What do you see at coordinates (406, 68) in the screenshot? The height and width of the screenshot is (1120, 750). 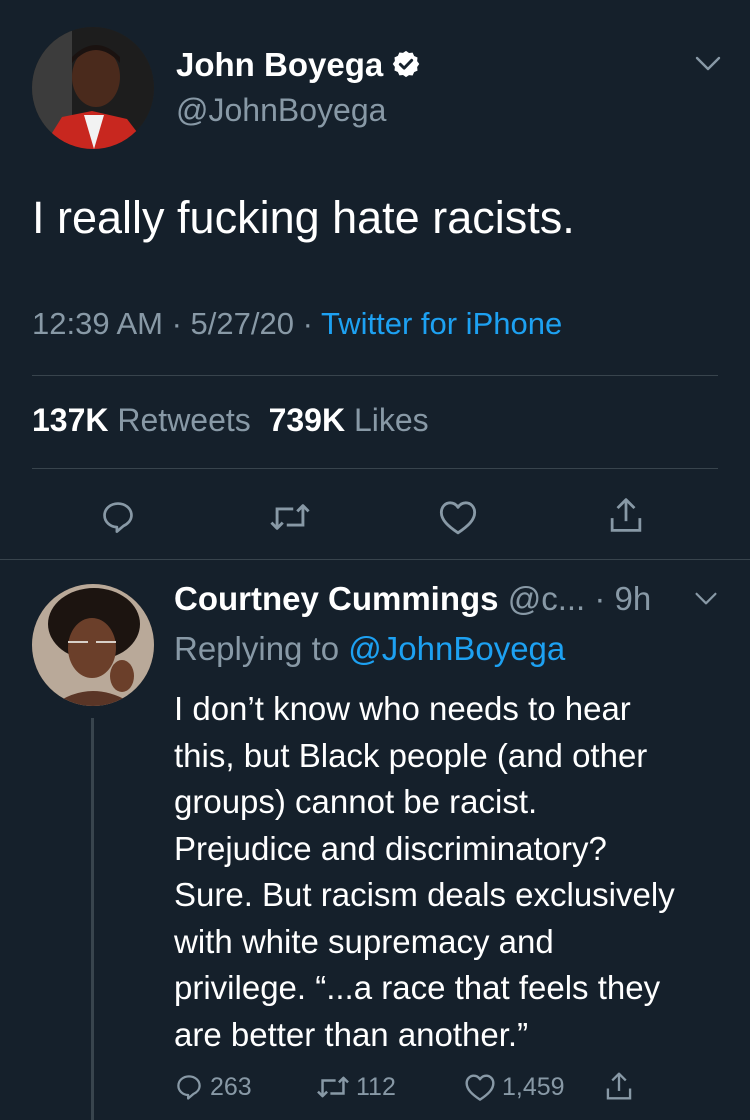 I see `verified-badge-icon` at bounding box center [406, 68].